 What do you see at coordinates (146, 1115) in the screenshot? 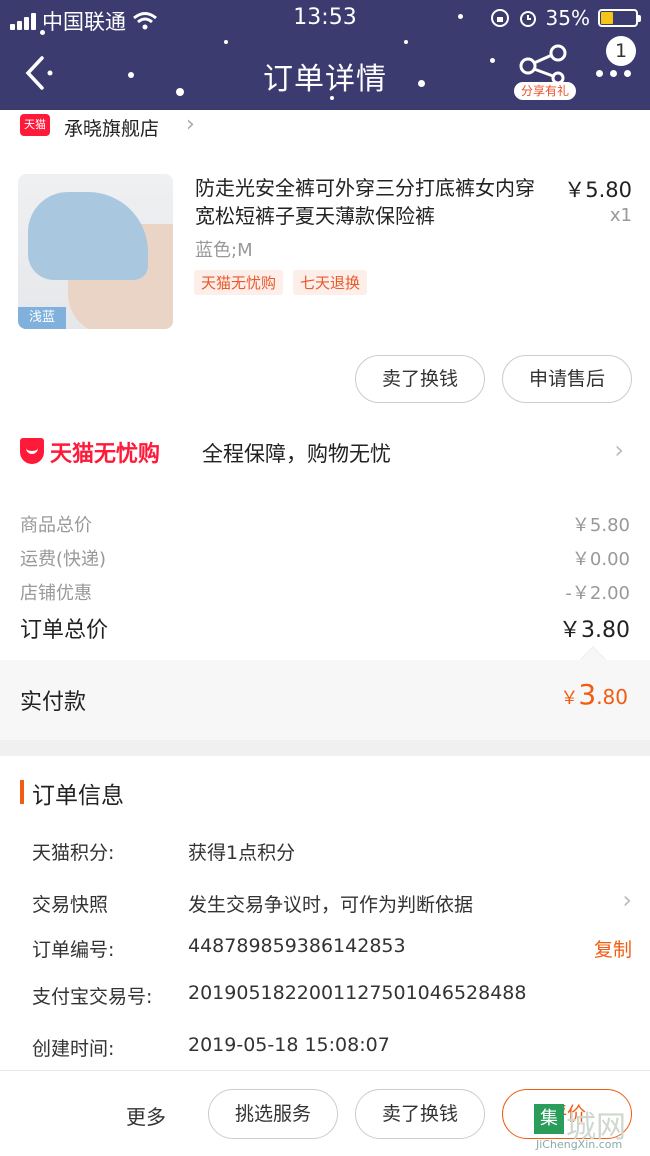
I see `more-button: 更多` at bounding box center [146, 1115].